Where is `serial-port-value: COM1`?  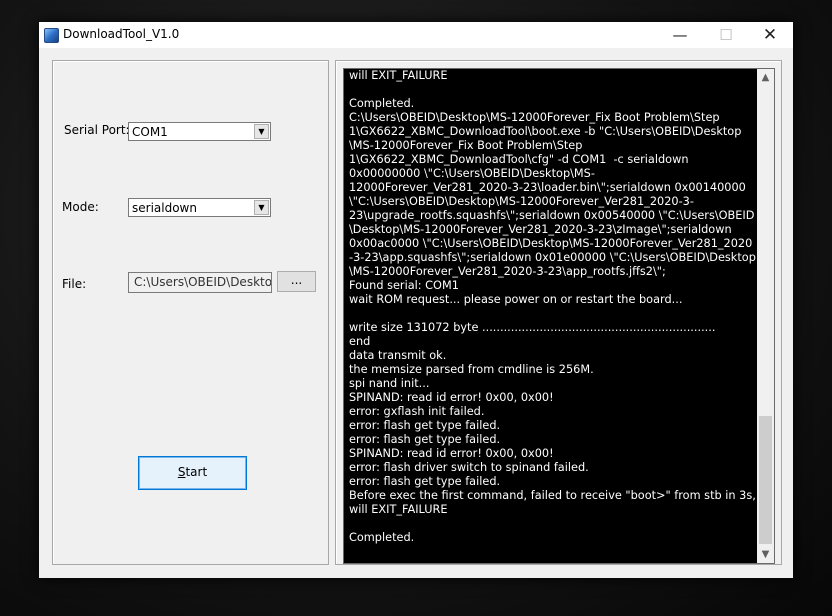 serial-port-value: COM1 is located at coordinates (150, 132).